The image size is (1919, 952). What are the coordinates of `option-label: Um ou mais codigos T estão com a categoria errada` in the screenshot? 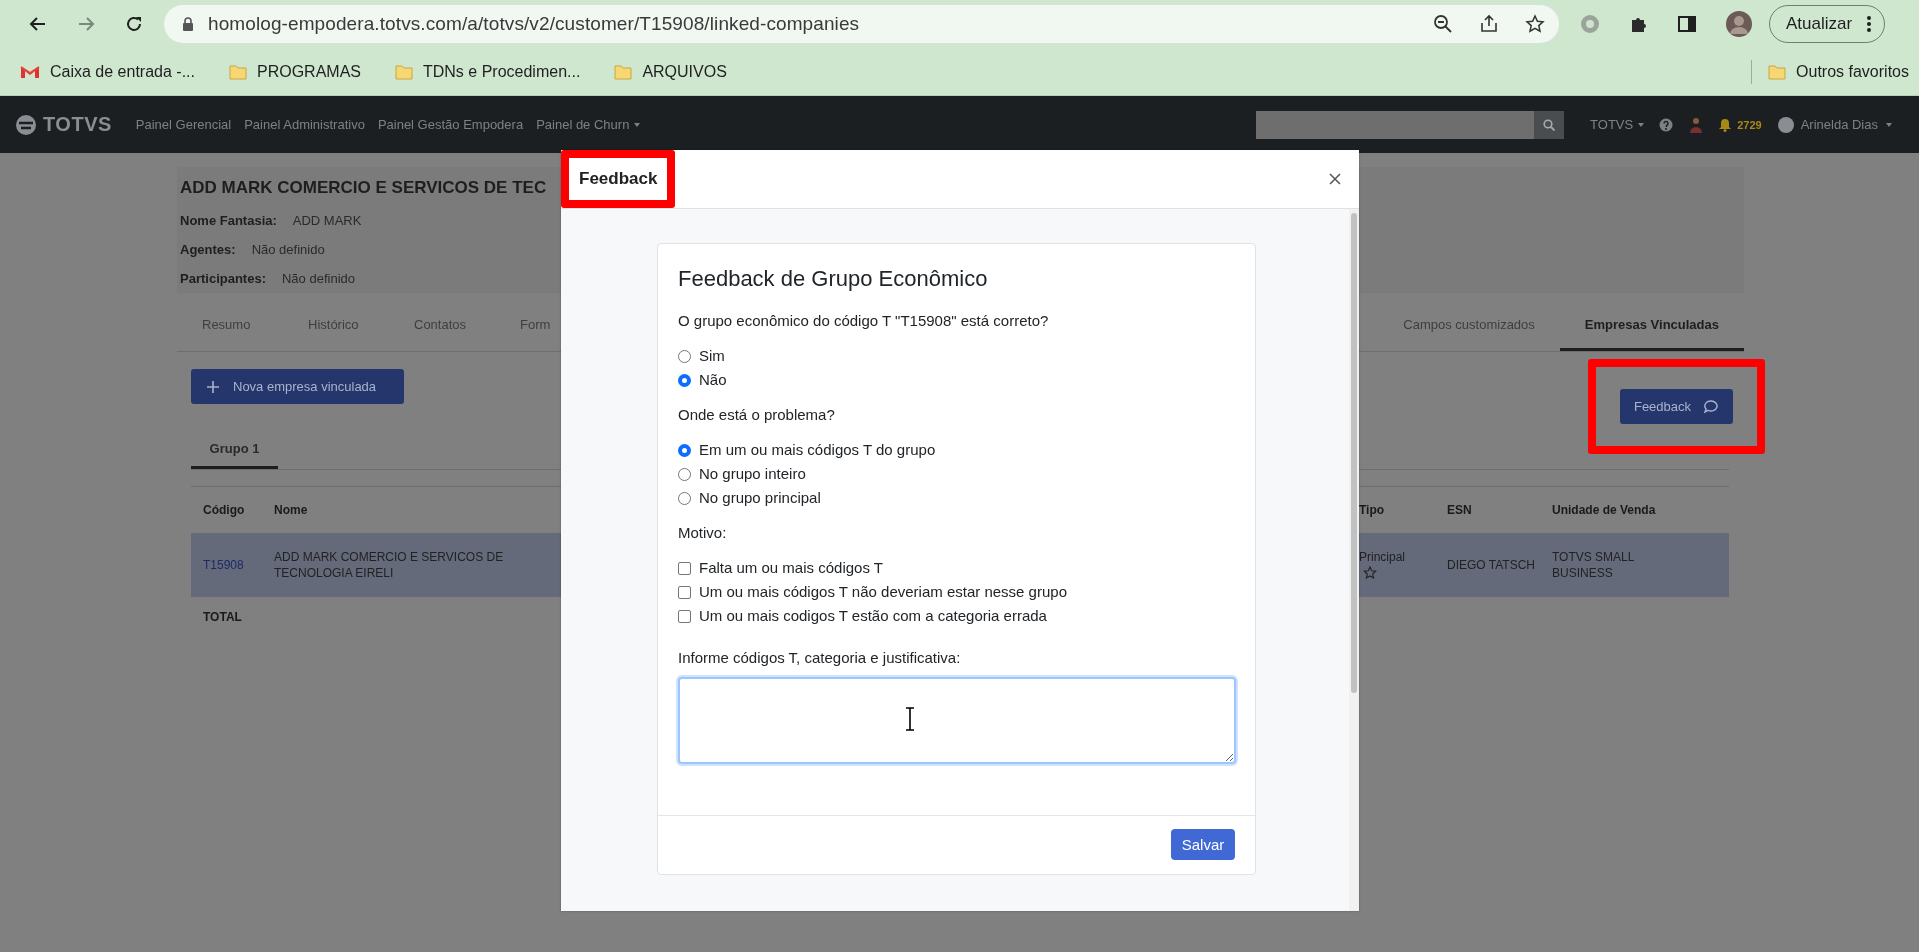 It's located at (873, 616).